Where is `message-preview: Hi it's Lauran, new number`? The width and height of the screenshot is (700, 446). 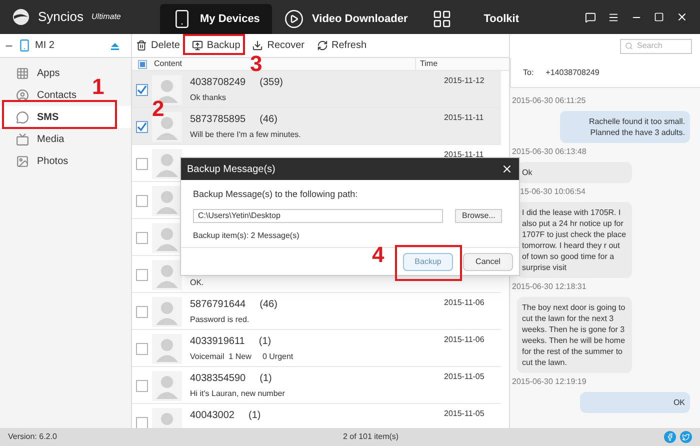
message-preview: Hi it's Lauran, new number is located at coordinates (238, 394).